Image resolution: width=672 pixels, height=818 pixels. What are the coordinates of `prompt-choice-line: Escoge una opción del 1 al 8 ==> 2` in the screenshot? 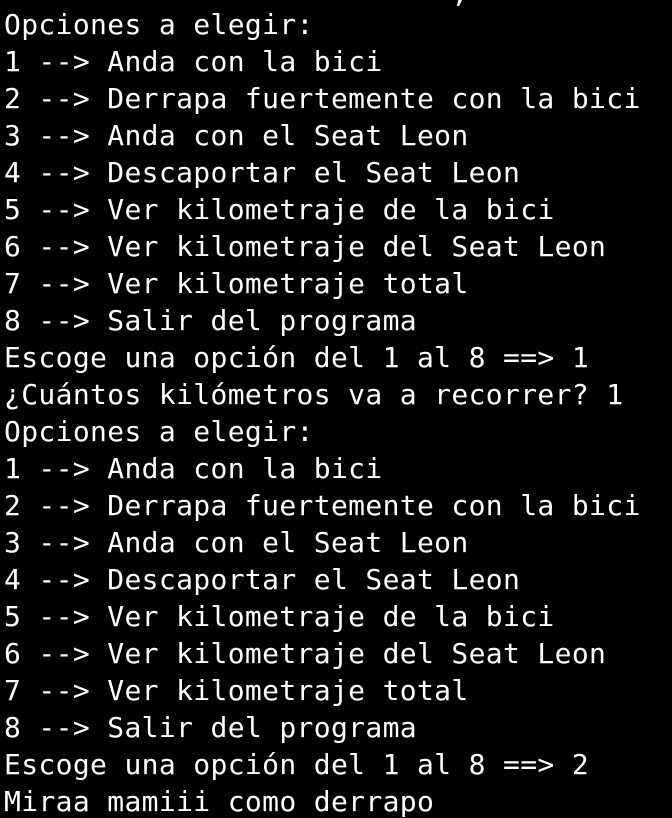 It's located at (297, 764).